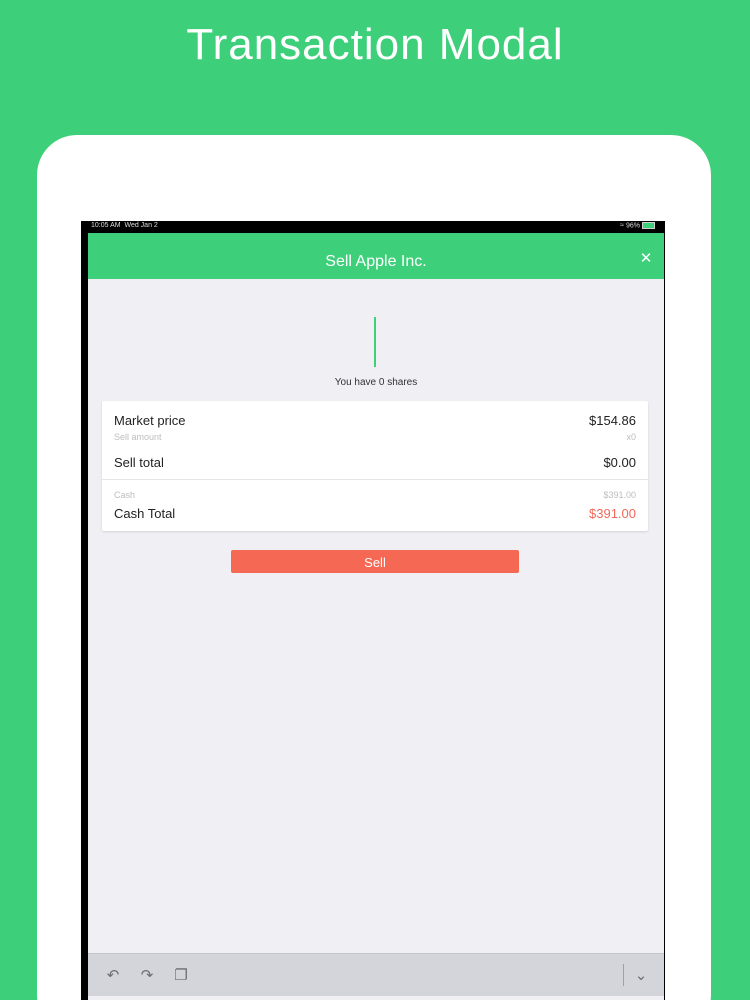 The height and width of the screenshot is (1000, 750). Describe the element at coordinates (376, 261) in the screenshot. I see `modal-title: Sell Apple Inc.` at that location.